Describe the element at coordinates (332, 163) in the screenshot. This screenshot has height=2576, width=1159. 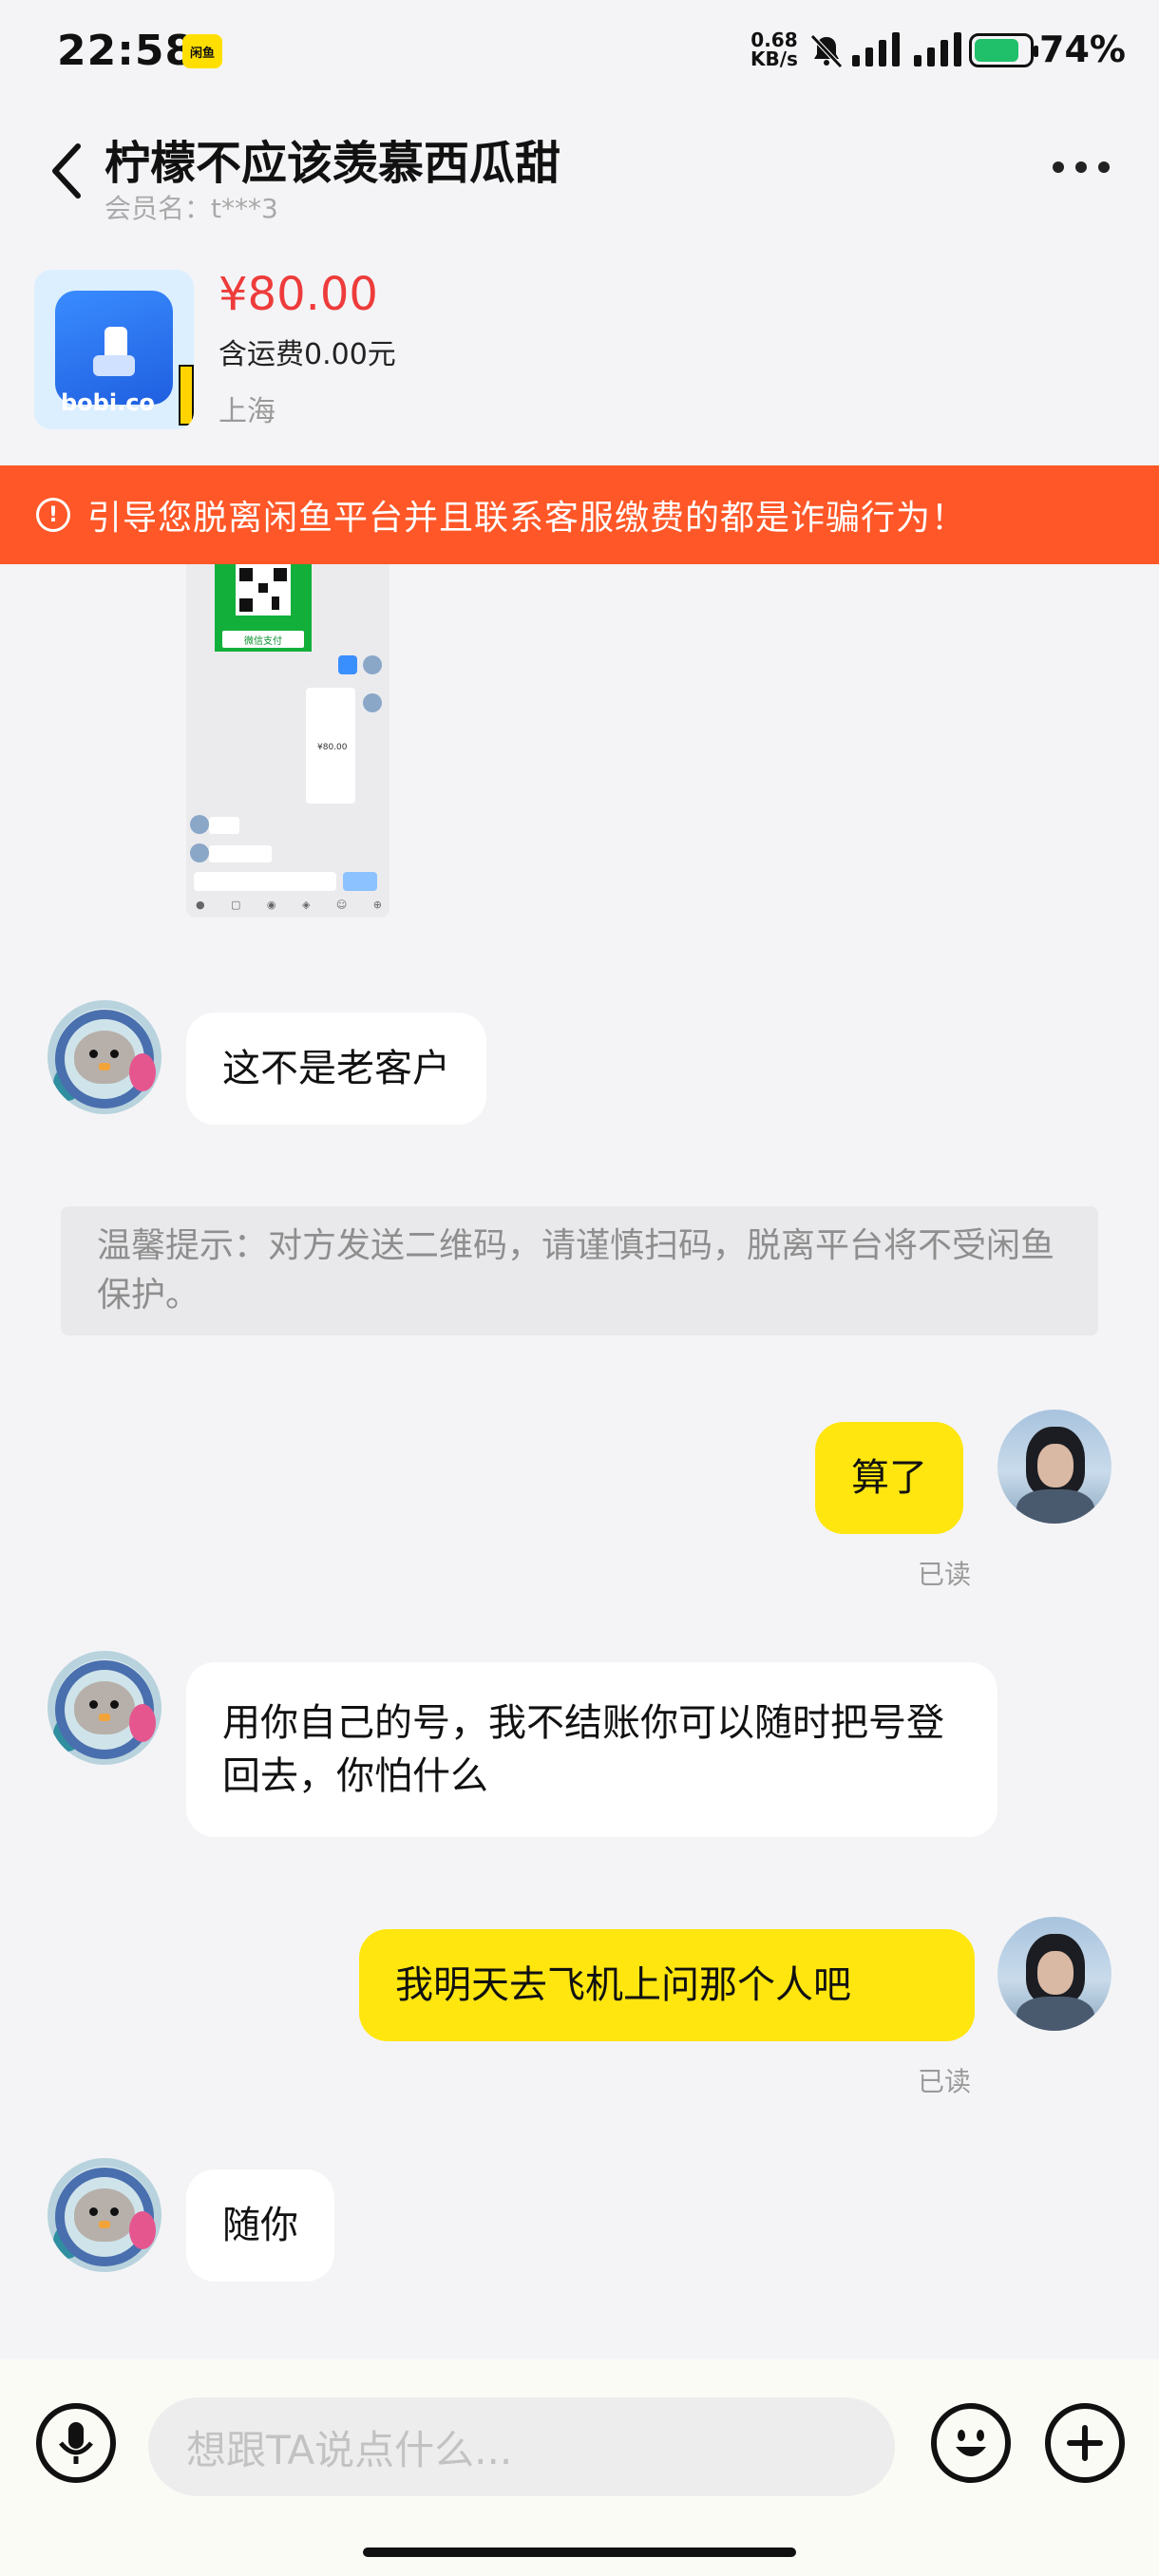
I see `chat-title: 柠檬不应该羡慕西瓜甜` at that location.